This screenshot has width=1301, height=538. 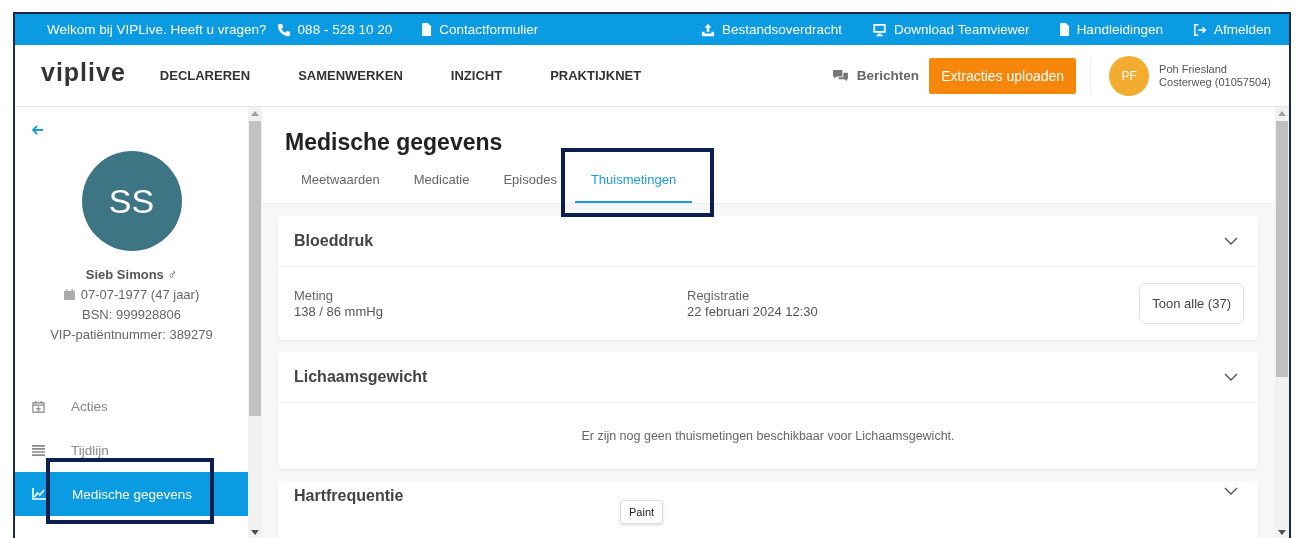 What do you see at coordinates (131, 314) in the screenshot?
I see `bsn-text: BSN: 999928806` at bounding box center [131, 314].